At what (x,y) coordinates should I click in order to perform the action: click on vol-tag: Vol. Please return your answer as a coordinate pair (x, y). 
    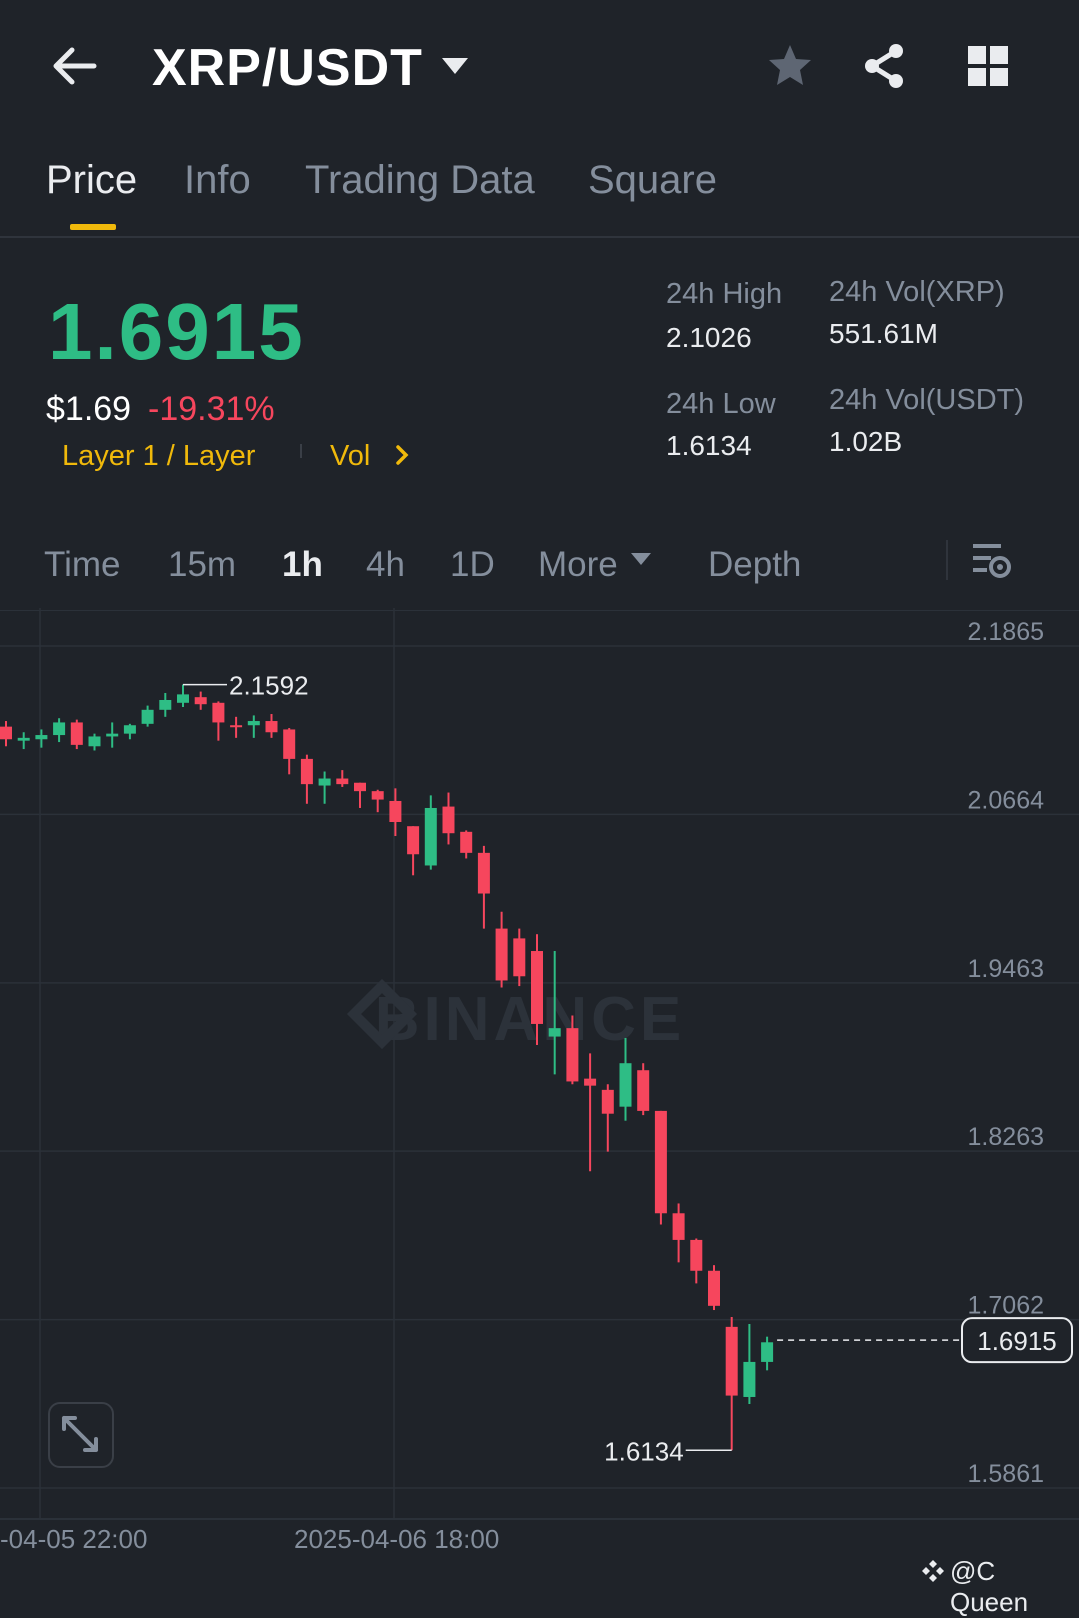
    Looking at the image, I should click on (350, 456).